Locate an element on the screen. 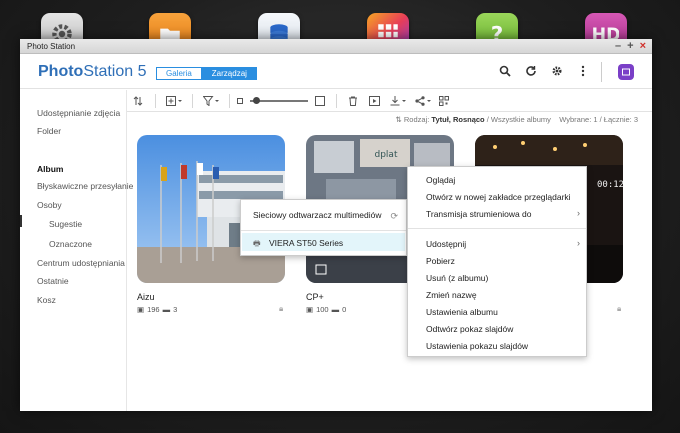 The image size is (680, 433). refresh-devices-icon: ⟳ is located at coordinates (394, 216).